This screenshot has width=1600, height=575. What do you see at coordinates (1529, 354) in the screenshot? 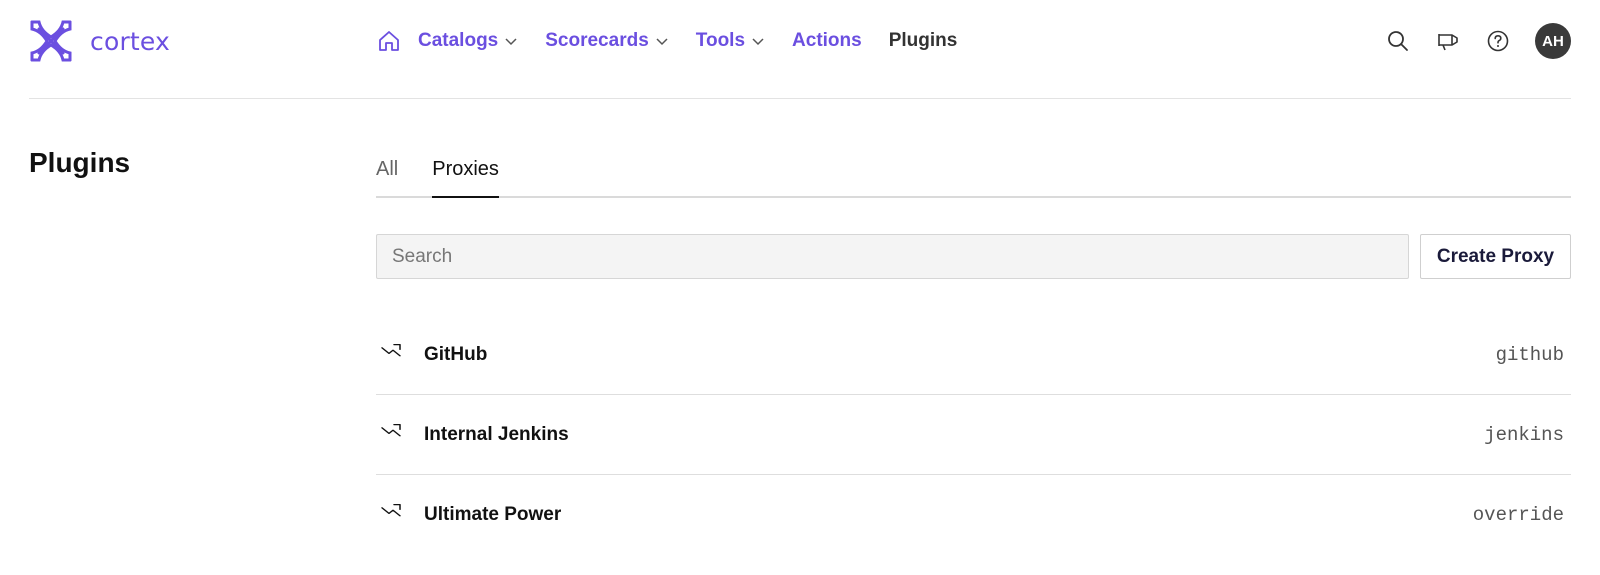
I see `proxy-tag: github` at bounding box center [1529, 354].